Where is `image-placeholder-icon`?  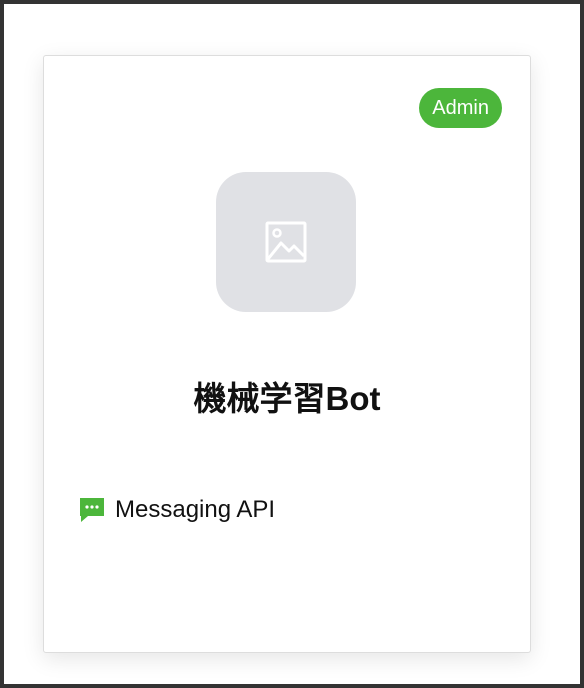
image-placeholder-icon is located at coordinates (286, 242).